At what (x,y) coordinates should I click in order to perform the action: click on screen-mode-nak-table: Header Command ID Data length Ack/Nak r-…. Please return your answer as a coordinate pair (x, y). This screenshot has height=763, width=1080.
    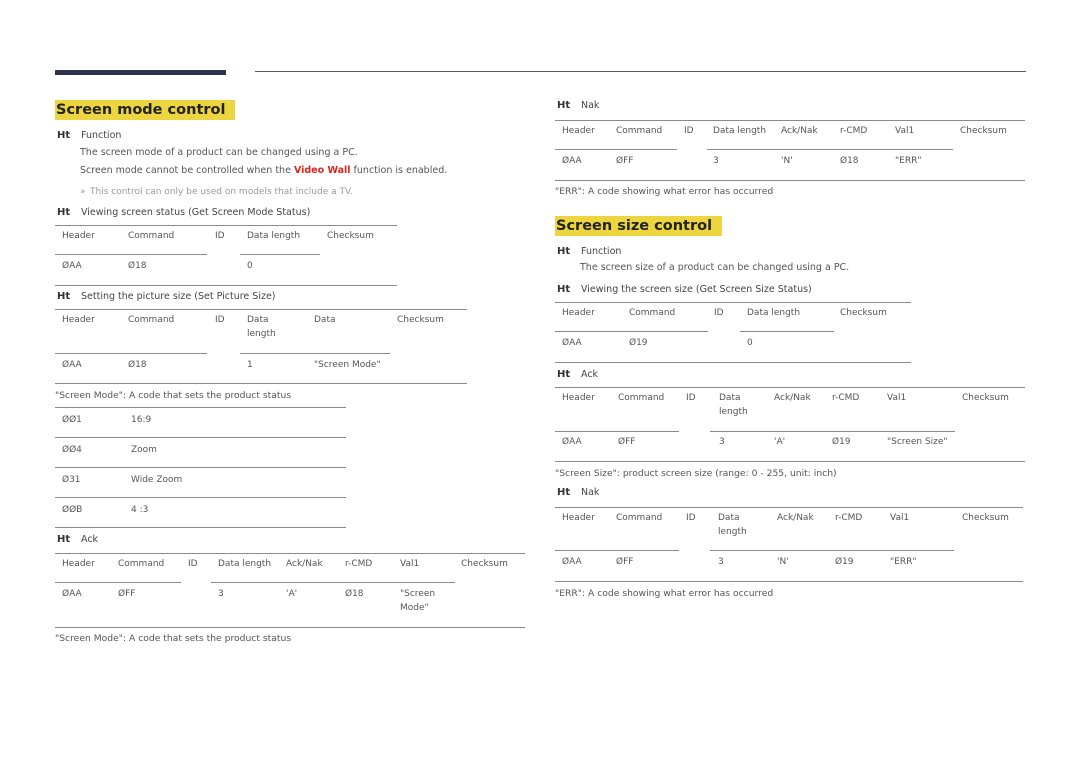
    Looking at the image, I should click on (790, 151).